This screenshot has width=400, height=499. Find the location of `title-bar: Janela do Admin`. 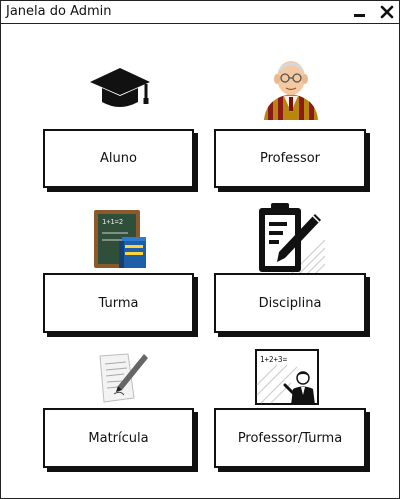

title-bar: Janela do Admin is located at coordinates (200, 12).